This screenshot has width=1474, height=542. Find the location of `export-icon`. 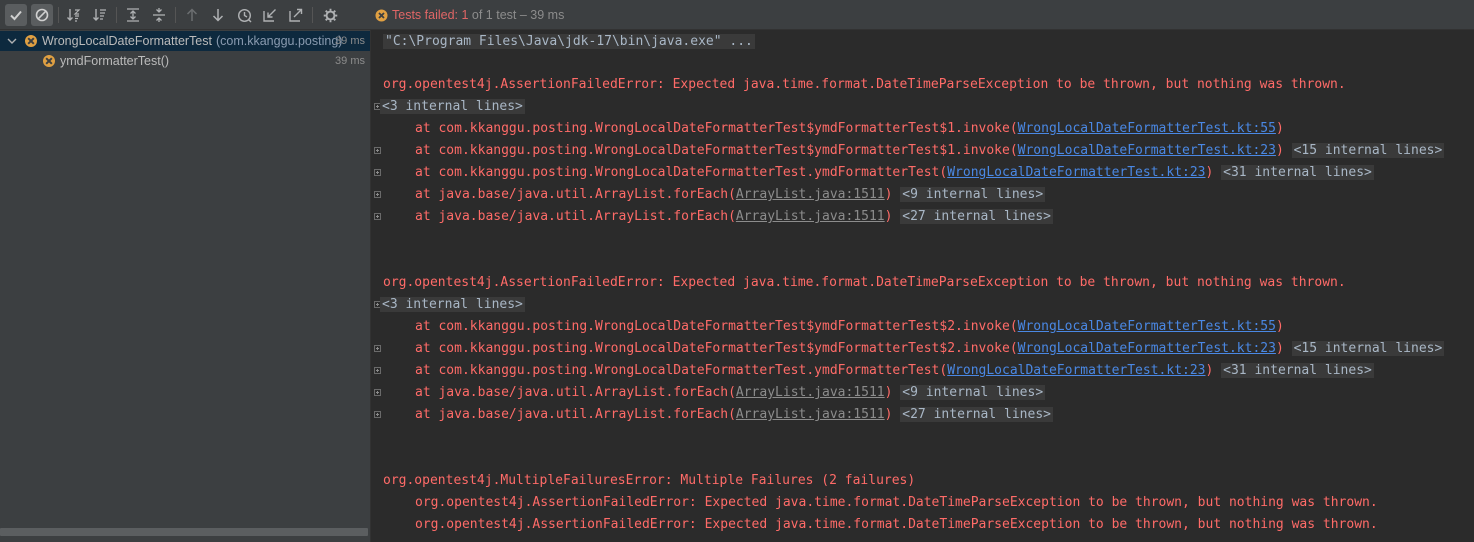

export-icon is located at coordinates (296, 15).